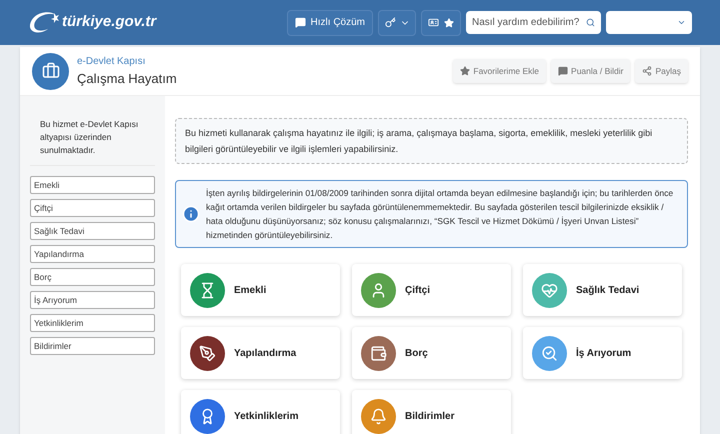 The width and height of the screenshot is (720, 434). I want to click on action-button: Favorilerime Ekle, so click(499, 71).